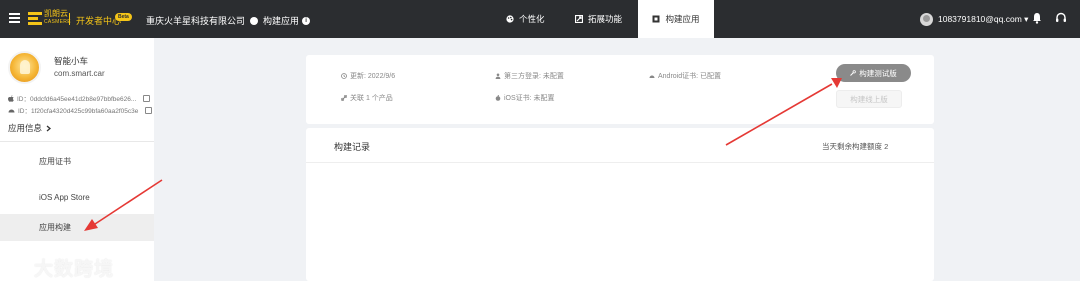 This screenshot has height=281, width=1080. Describe the element at coordinates (56, 13) in the screenshot. I see `brand-name: 凯朗云` at that location.